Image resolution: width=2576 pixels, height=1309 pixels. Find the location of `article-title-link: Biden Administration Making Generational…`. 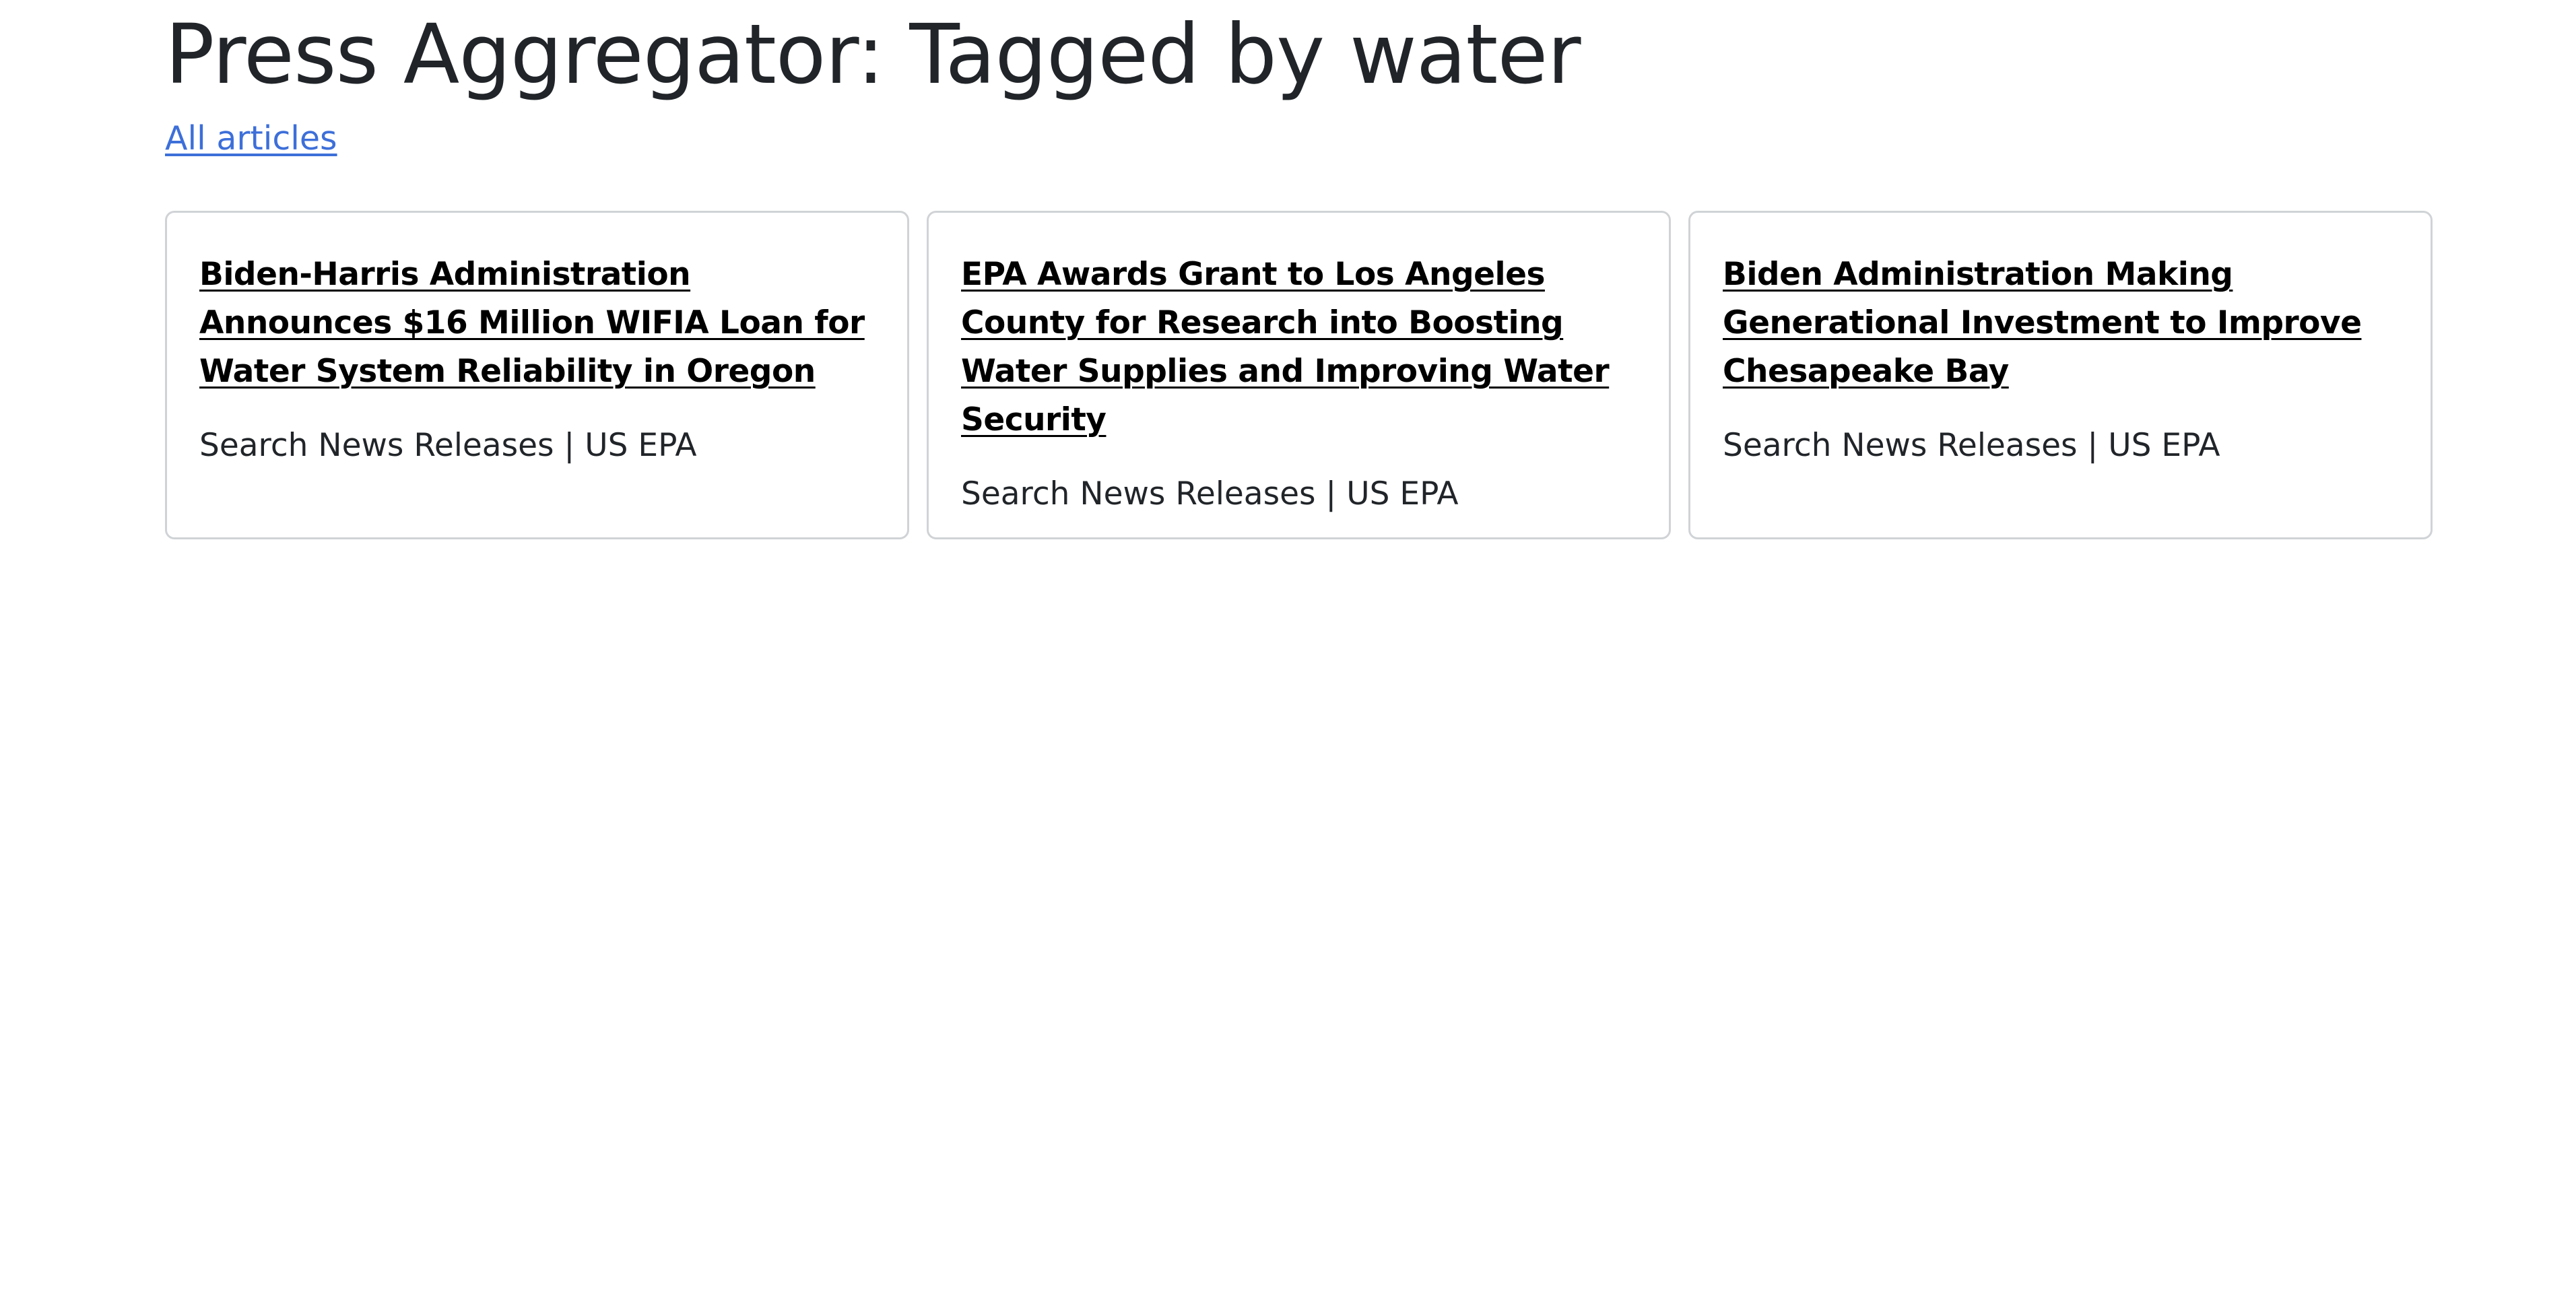

article-title-link: Biden Administration Making Generational… is located at coordinates (2042, 323).